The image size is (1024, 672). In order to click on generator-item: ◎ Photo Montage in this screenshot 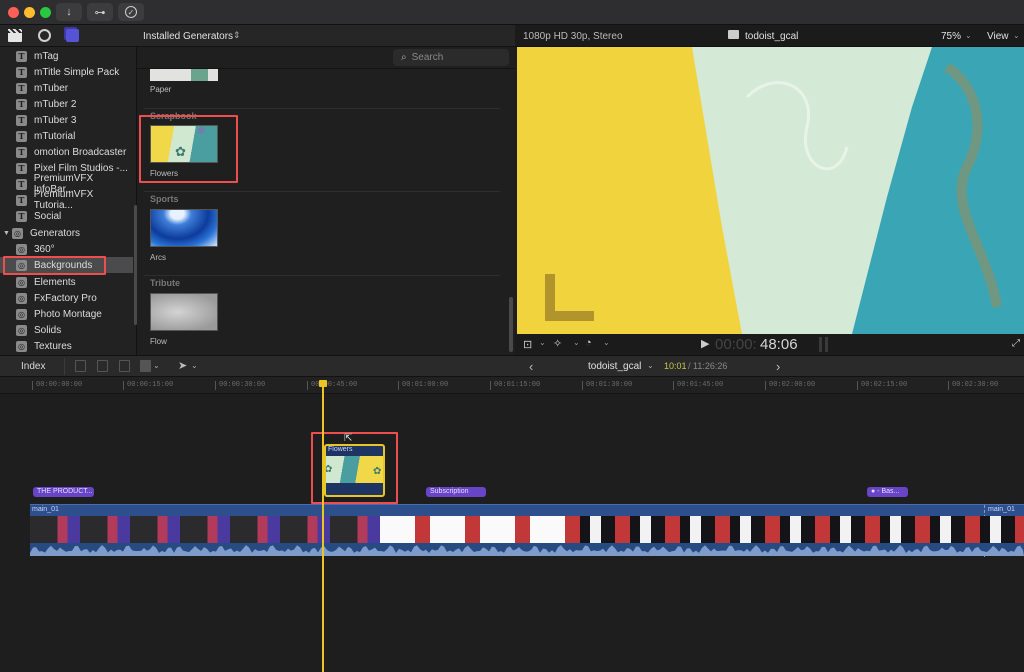, I will do `click(66, 314)`.